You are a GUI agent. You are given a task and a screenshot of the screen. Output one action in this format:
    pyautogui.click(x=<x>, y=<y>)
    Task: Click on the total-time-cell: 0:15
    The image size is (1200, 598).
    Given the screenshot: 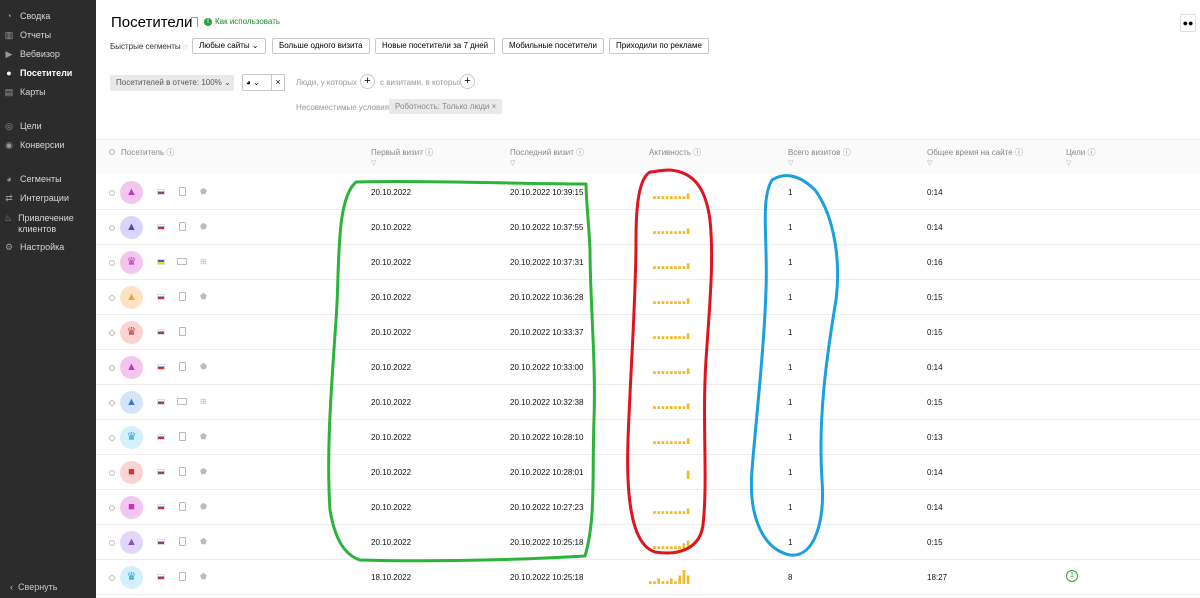 What is the action you would take?
    pyautogui.click(x=935, y=332)
    